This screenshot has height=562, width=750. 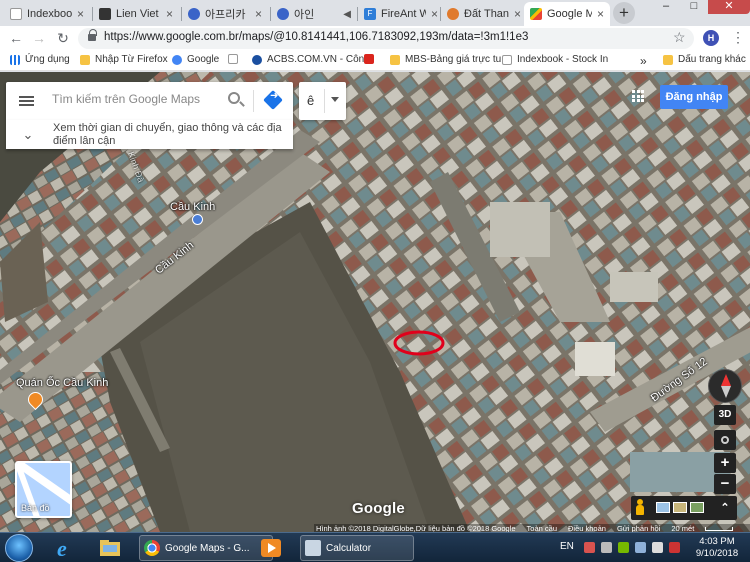 I want to click on nvidia-icon, so click(x=623, y=547).